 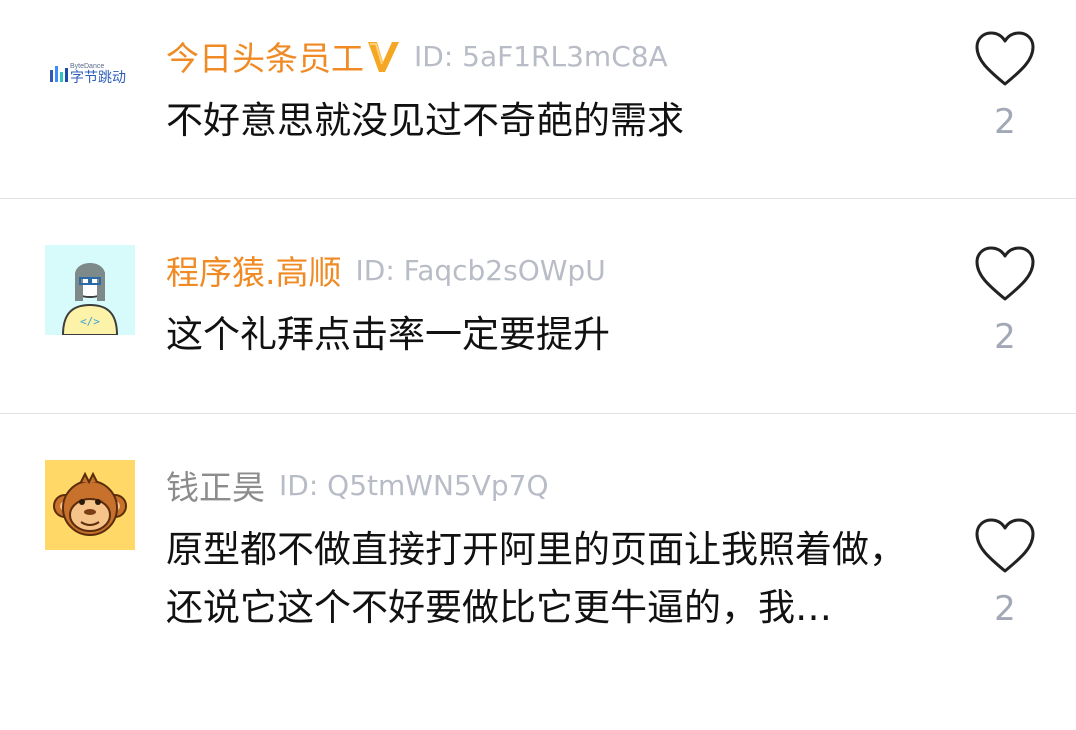 I want to click on avatar, so click(x=90, y=505).